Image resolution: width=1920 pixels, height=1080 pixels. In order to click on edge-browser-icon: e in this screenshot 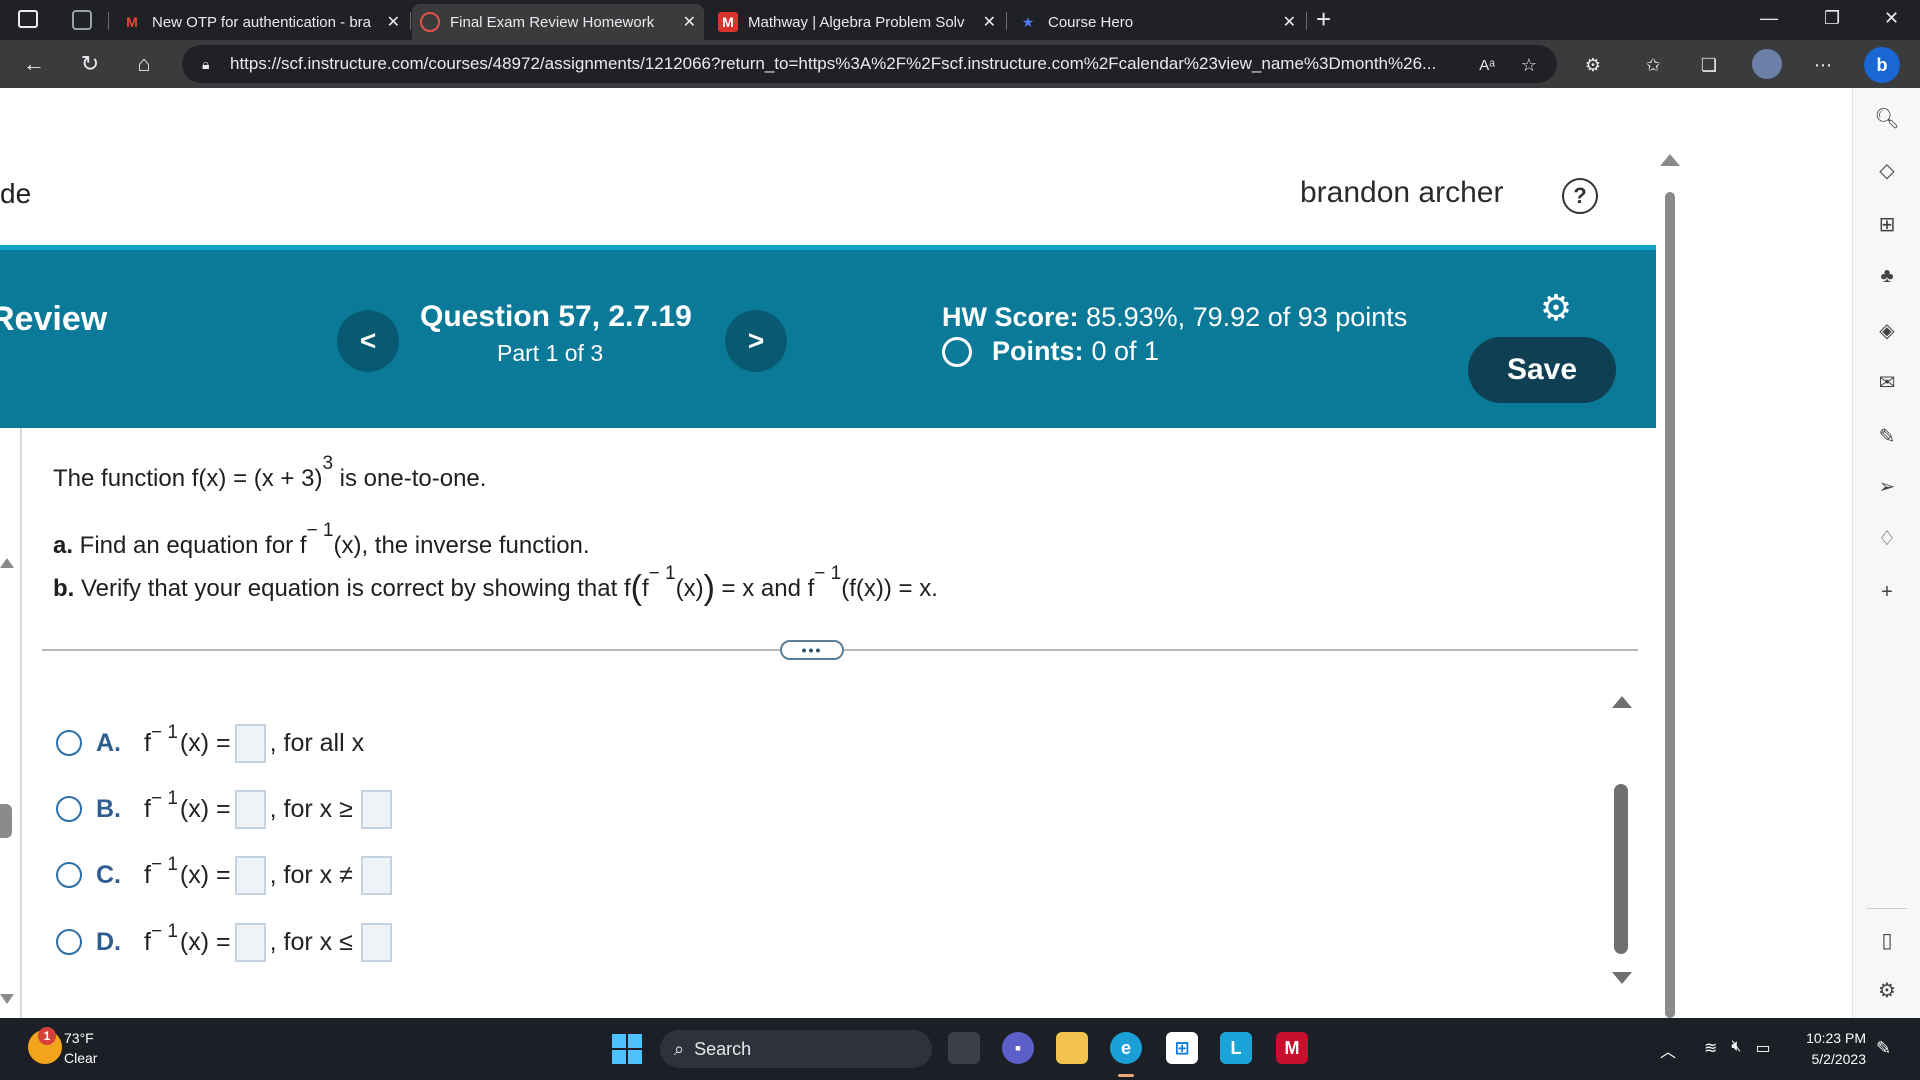, I will do `click(1126, 1048)`.